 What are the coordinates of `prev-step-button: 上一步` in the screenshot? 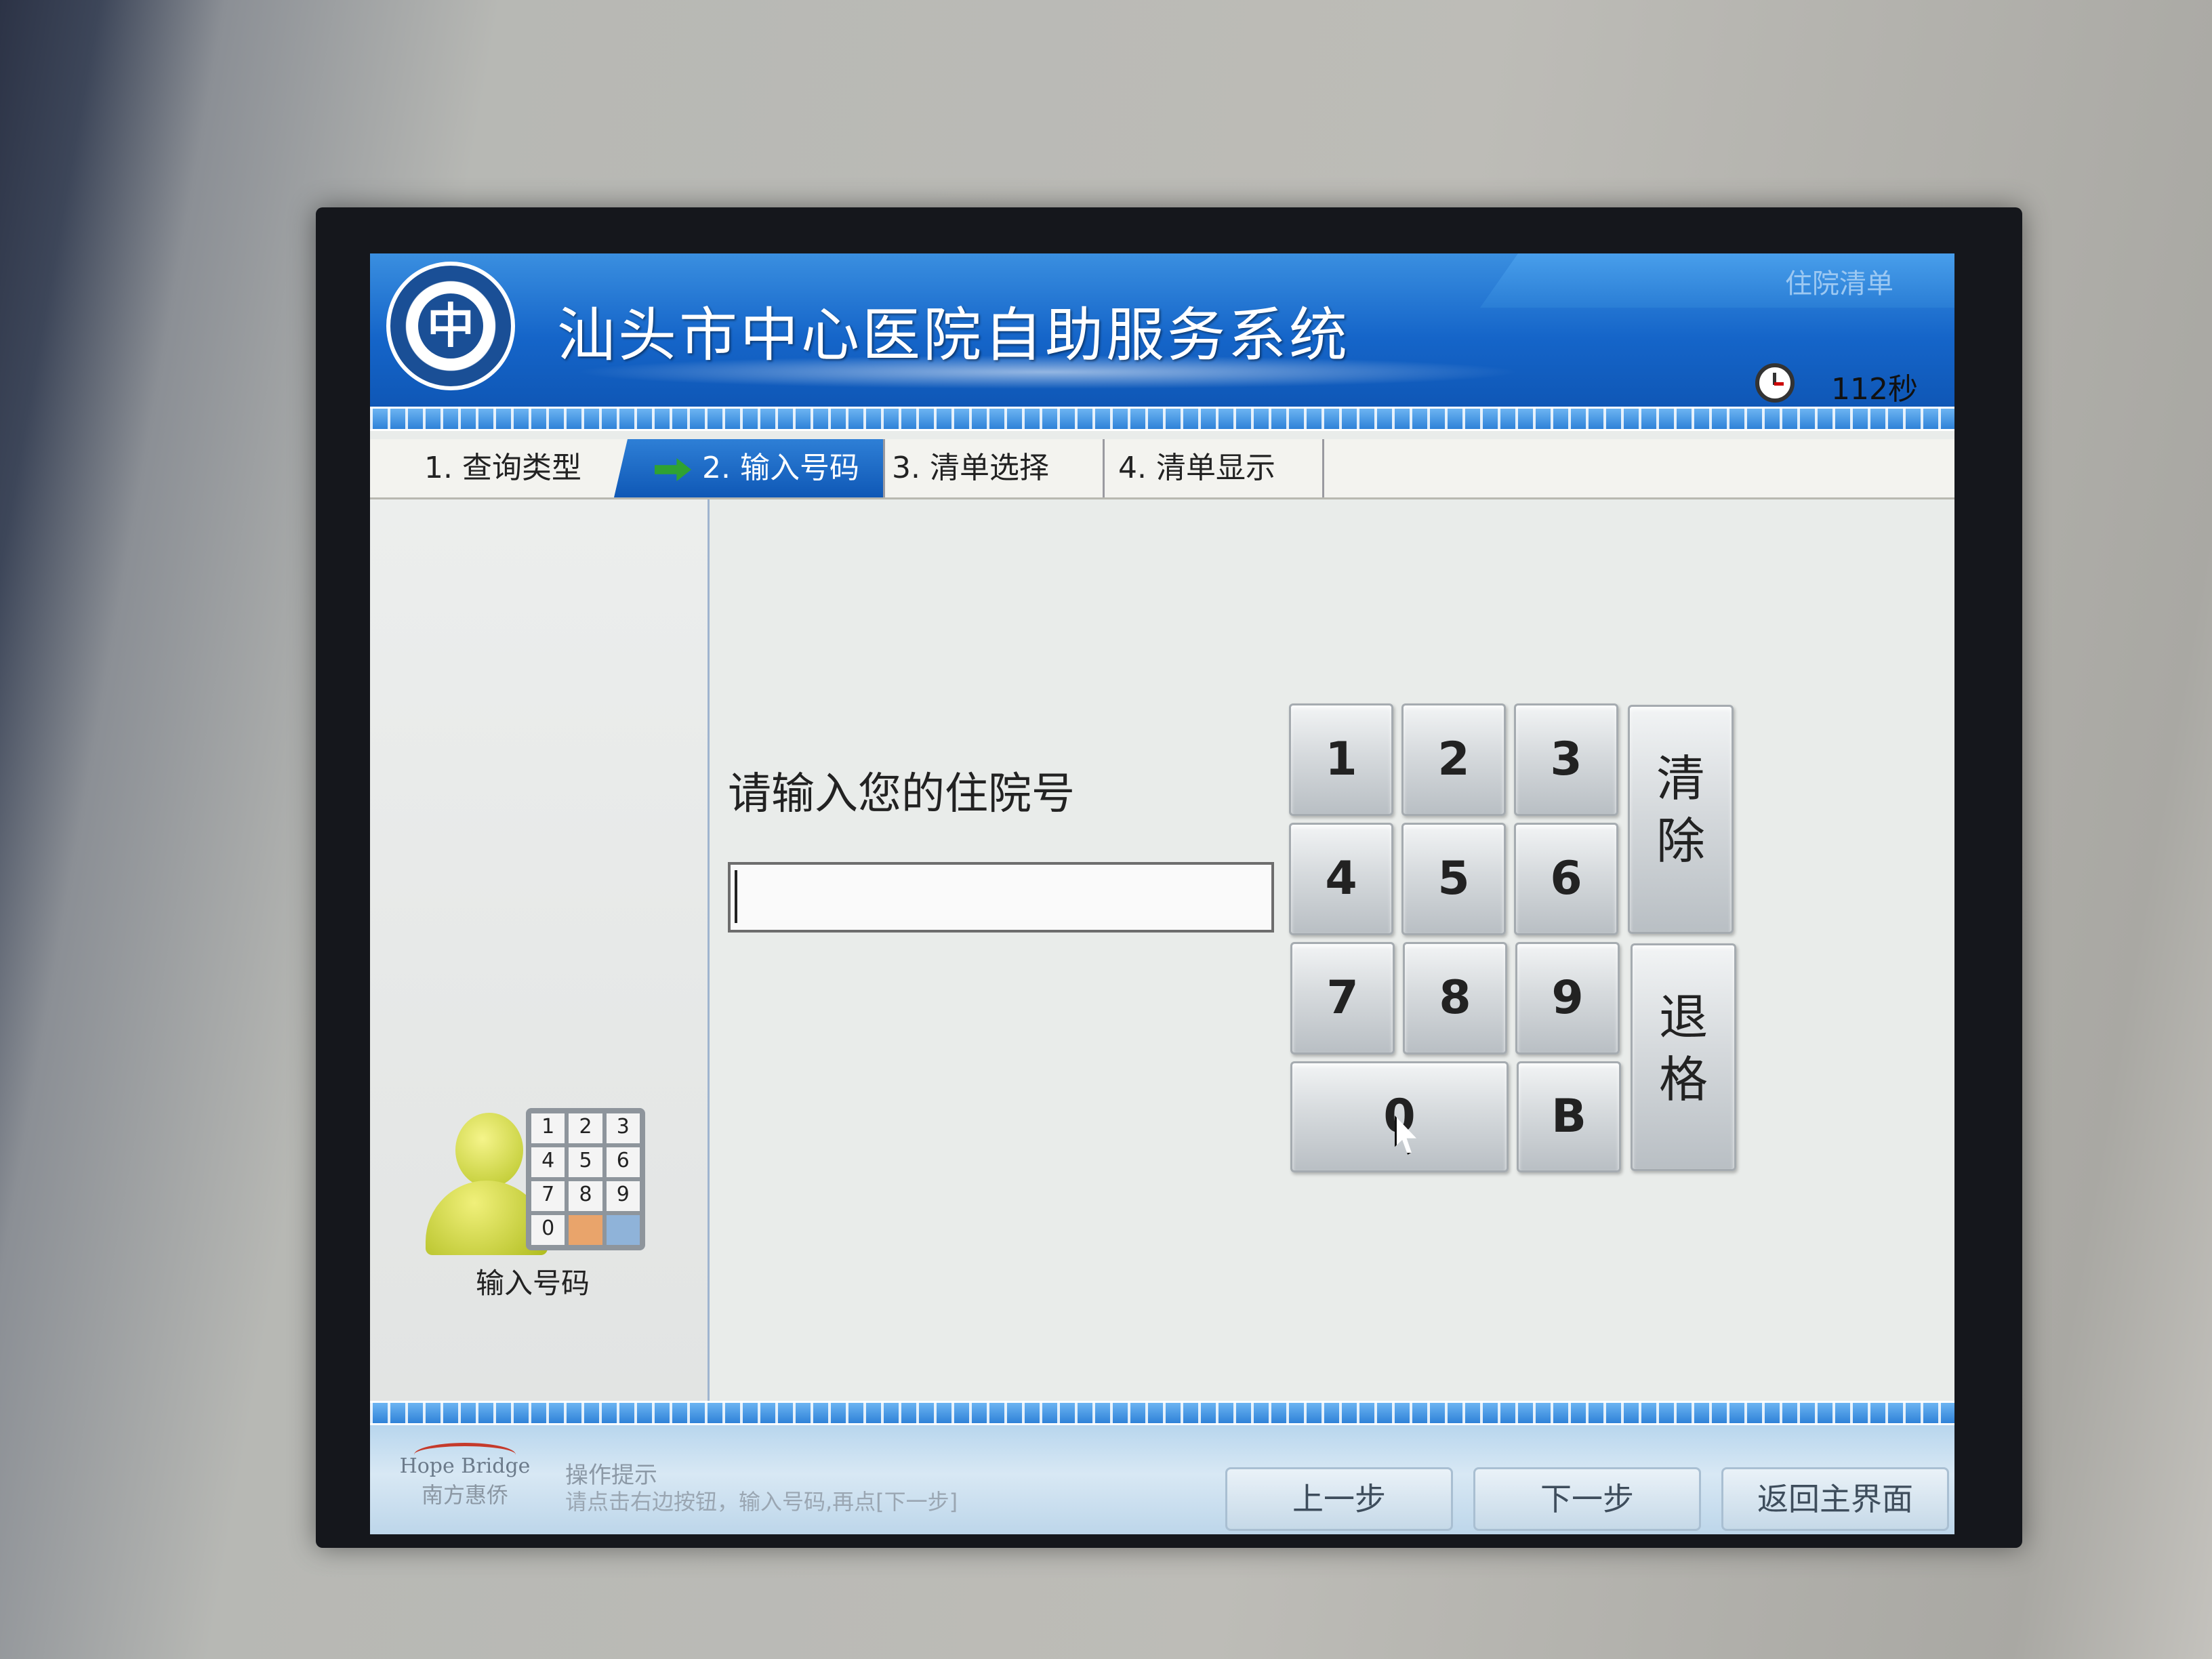 It's located at (1339, 1499).